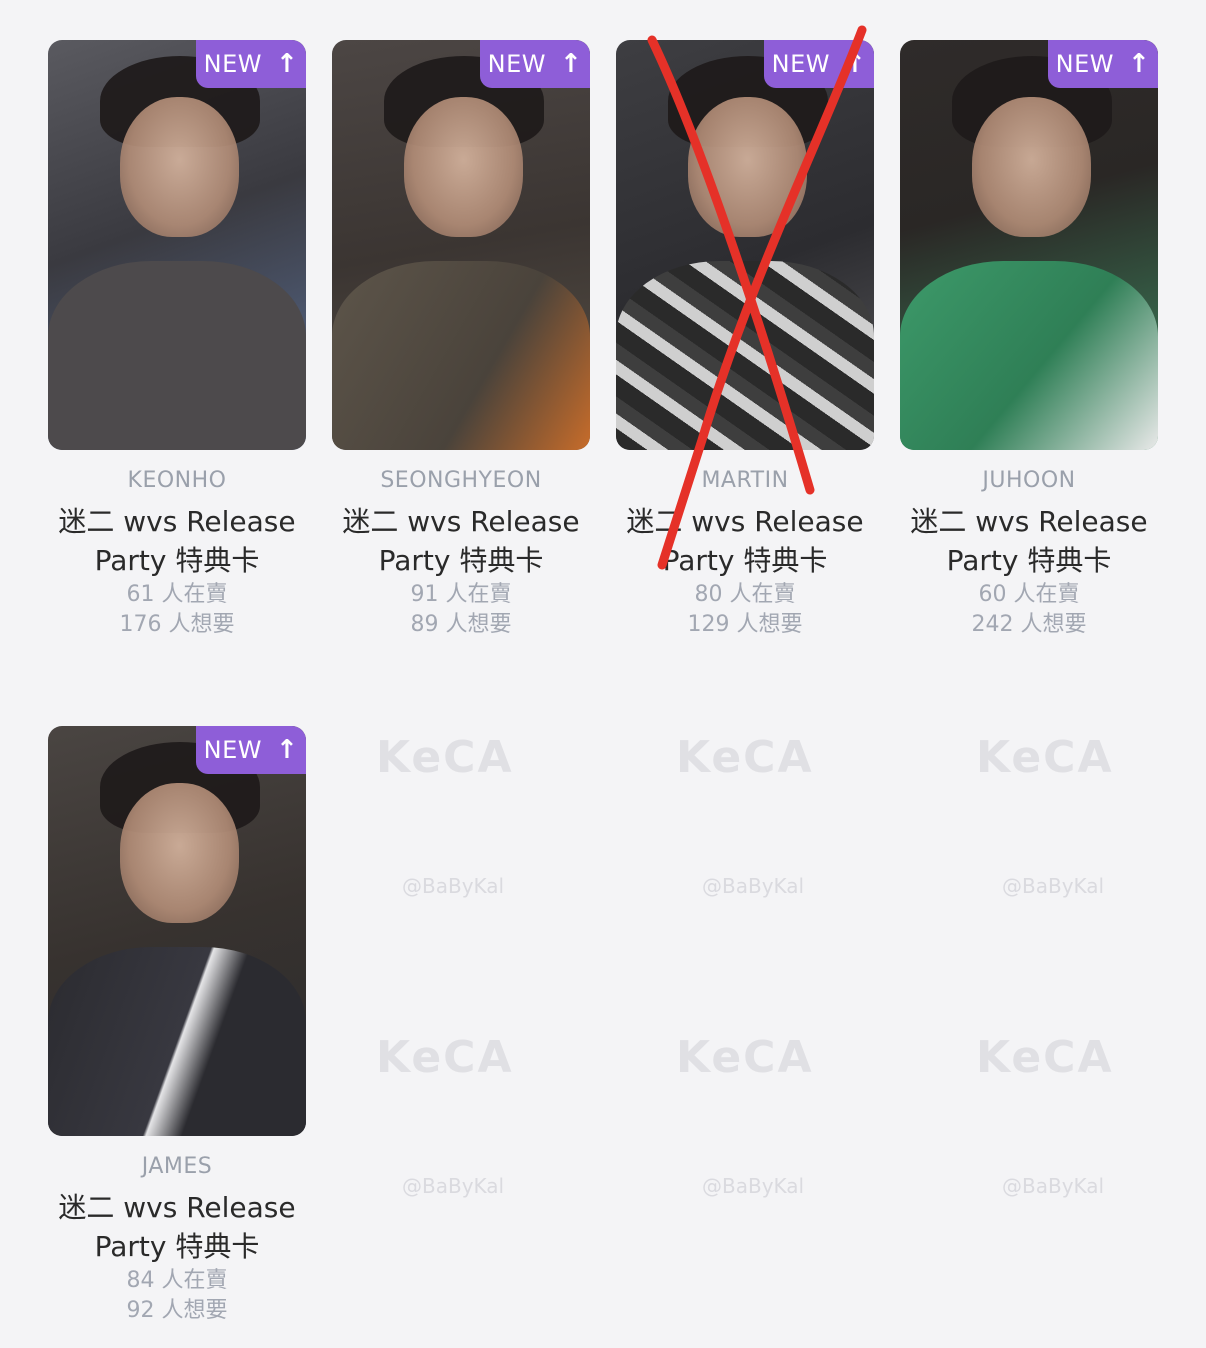 The image size is (1206, 1348). I want to click on wanting-count: 89 人想要, so click(461, 624).